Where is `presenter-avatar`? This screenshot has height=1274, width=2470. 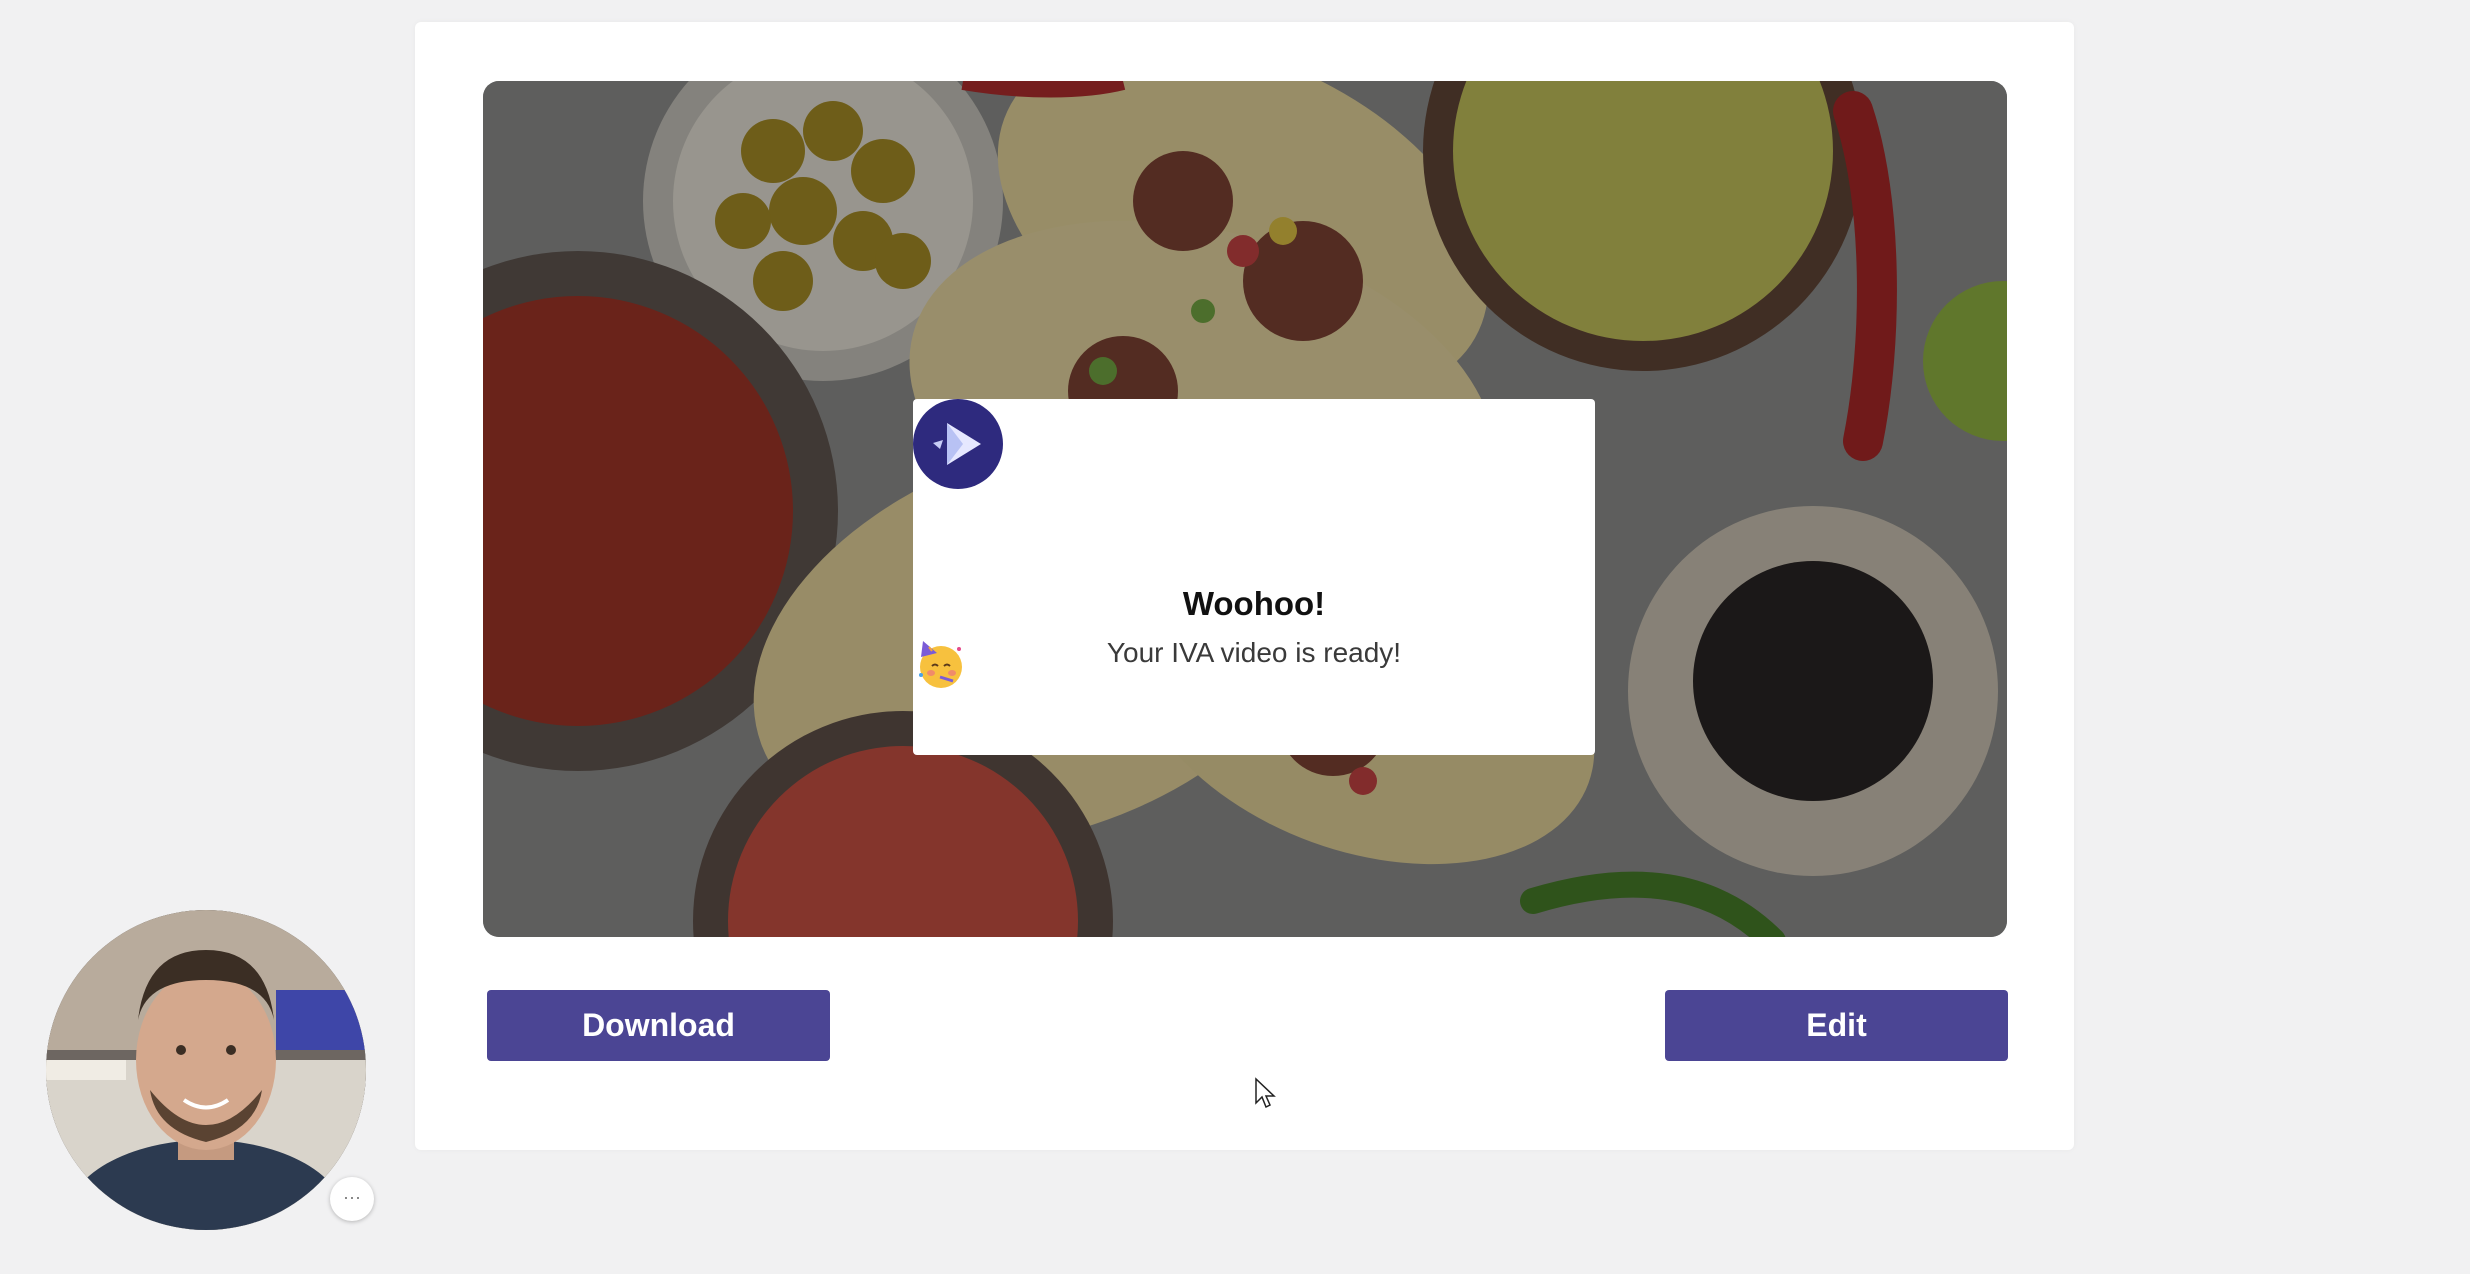 presenter-avatar is located at coordinates (206, 1070).